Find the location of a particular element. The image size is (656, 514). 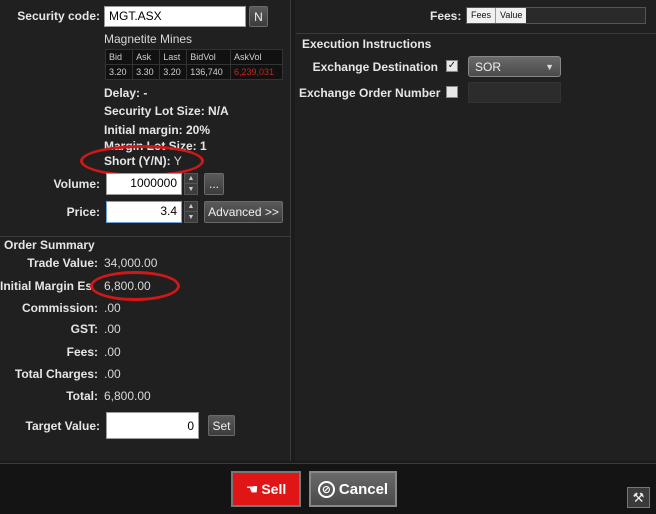

fees-toggle-group: Fees Value is located at coordinates (556, 15).